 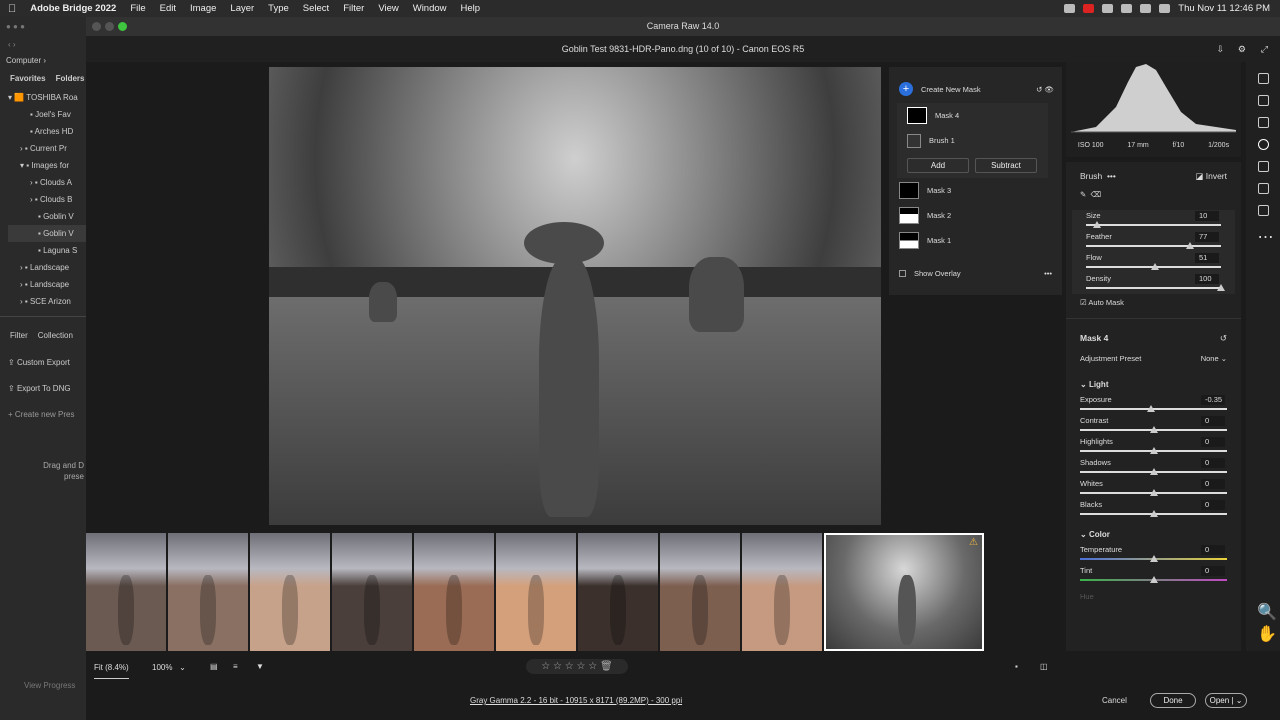 I want to click on tree-item: ▾ 🟧 TOSHIBA Roa, so click(x=47, y=97).